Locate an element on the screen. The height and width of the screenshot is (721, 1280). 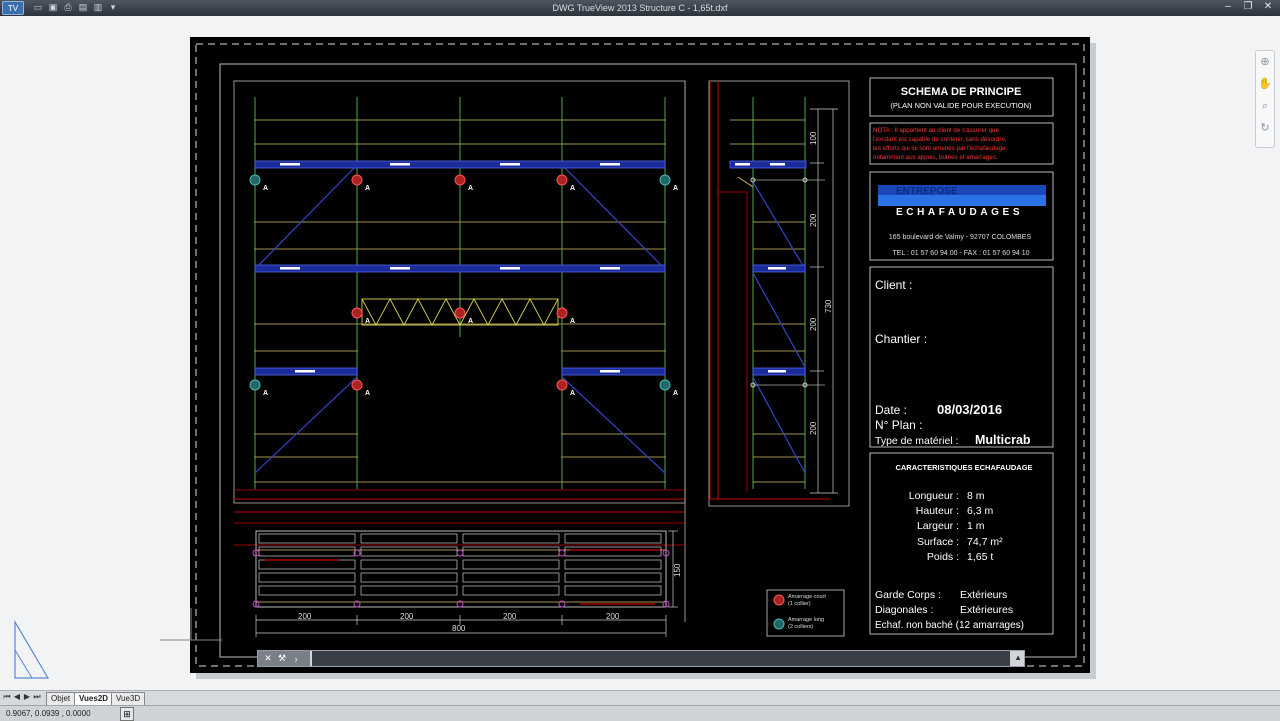
prev-tab-icon: ◀ is located at coordinates (17, 697).